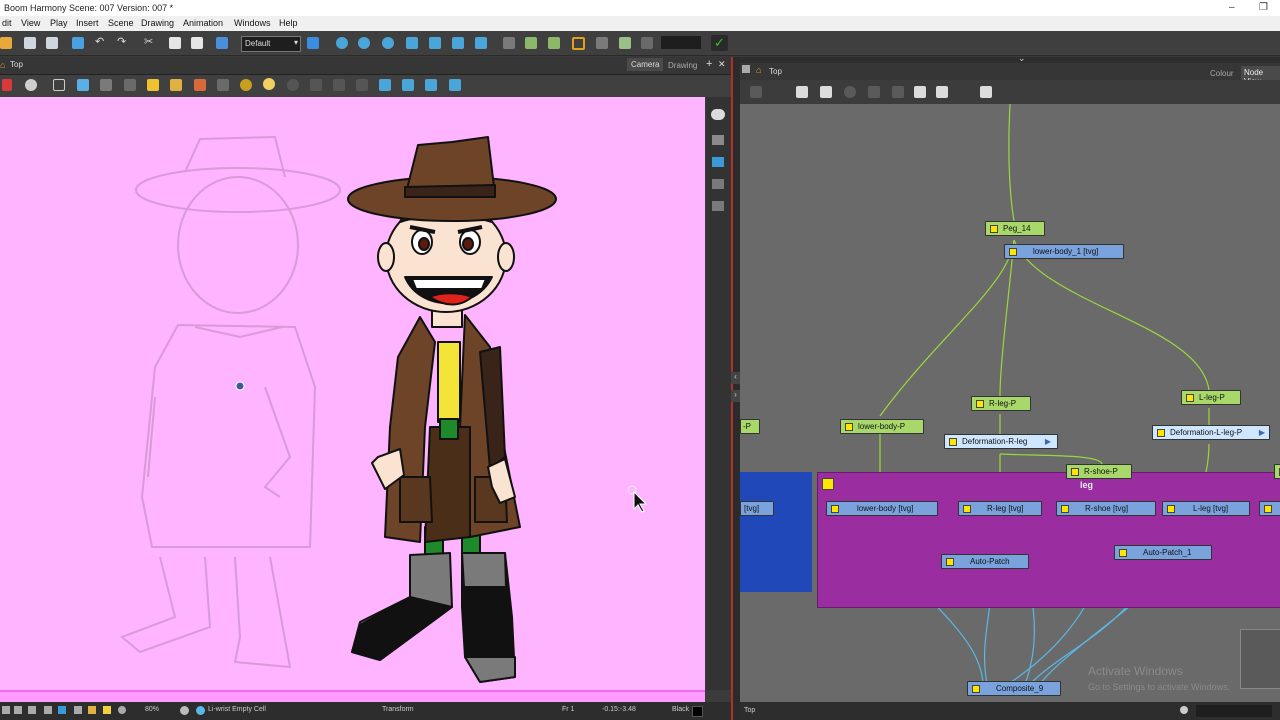  I want to click on safe-area-icon, so click(83, 85).